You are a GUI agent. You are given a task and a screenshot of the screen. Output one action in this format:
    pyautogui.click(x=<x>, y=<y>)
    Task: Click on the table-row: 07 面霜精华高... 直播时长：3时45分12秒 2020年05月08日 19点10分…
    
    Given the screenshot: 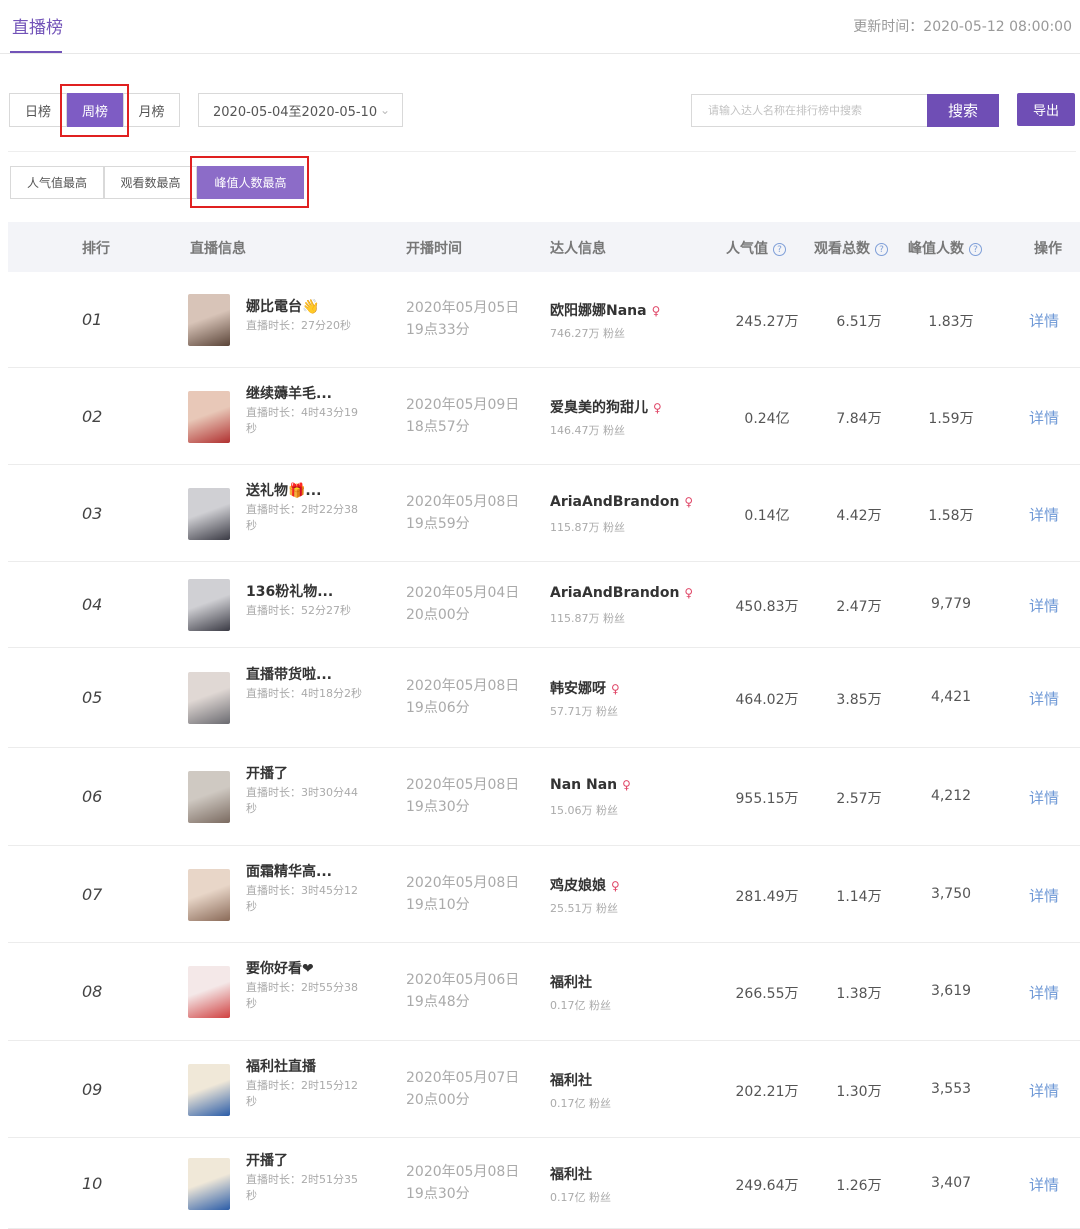 What is the action you would take?
    pyautogui.click(x=544, y=894)
    